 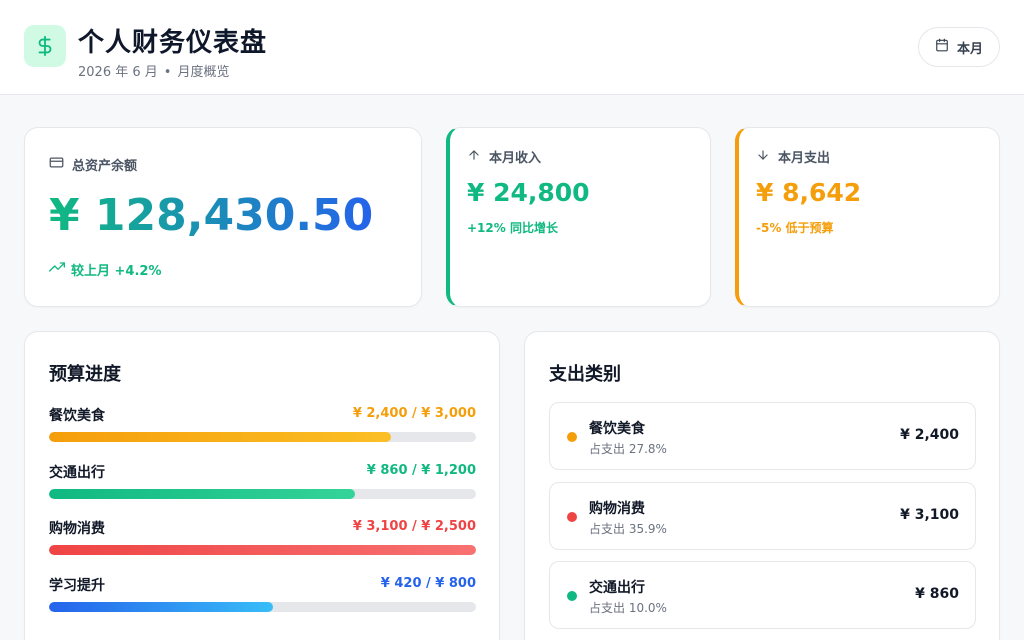 What do you see at coordinates (617, 509) in the screenshot?
I see `category-name: 购物消费` at bounding box center [617, 509].